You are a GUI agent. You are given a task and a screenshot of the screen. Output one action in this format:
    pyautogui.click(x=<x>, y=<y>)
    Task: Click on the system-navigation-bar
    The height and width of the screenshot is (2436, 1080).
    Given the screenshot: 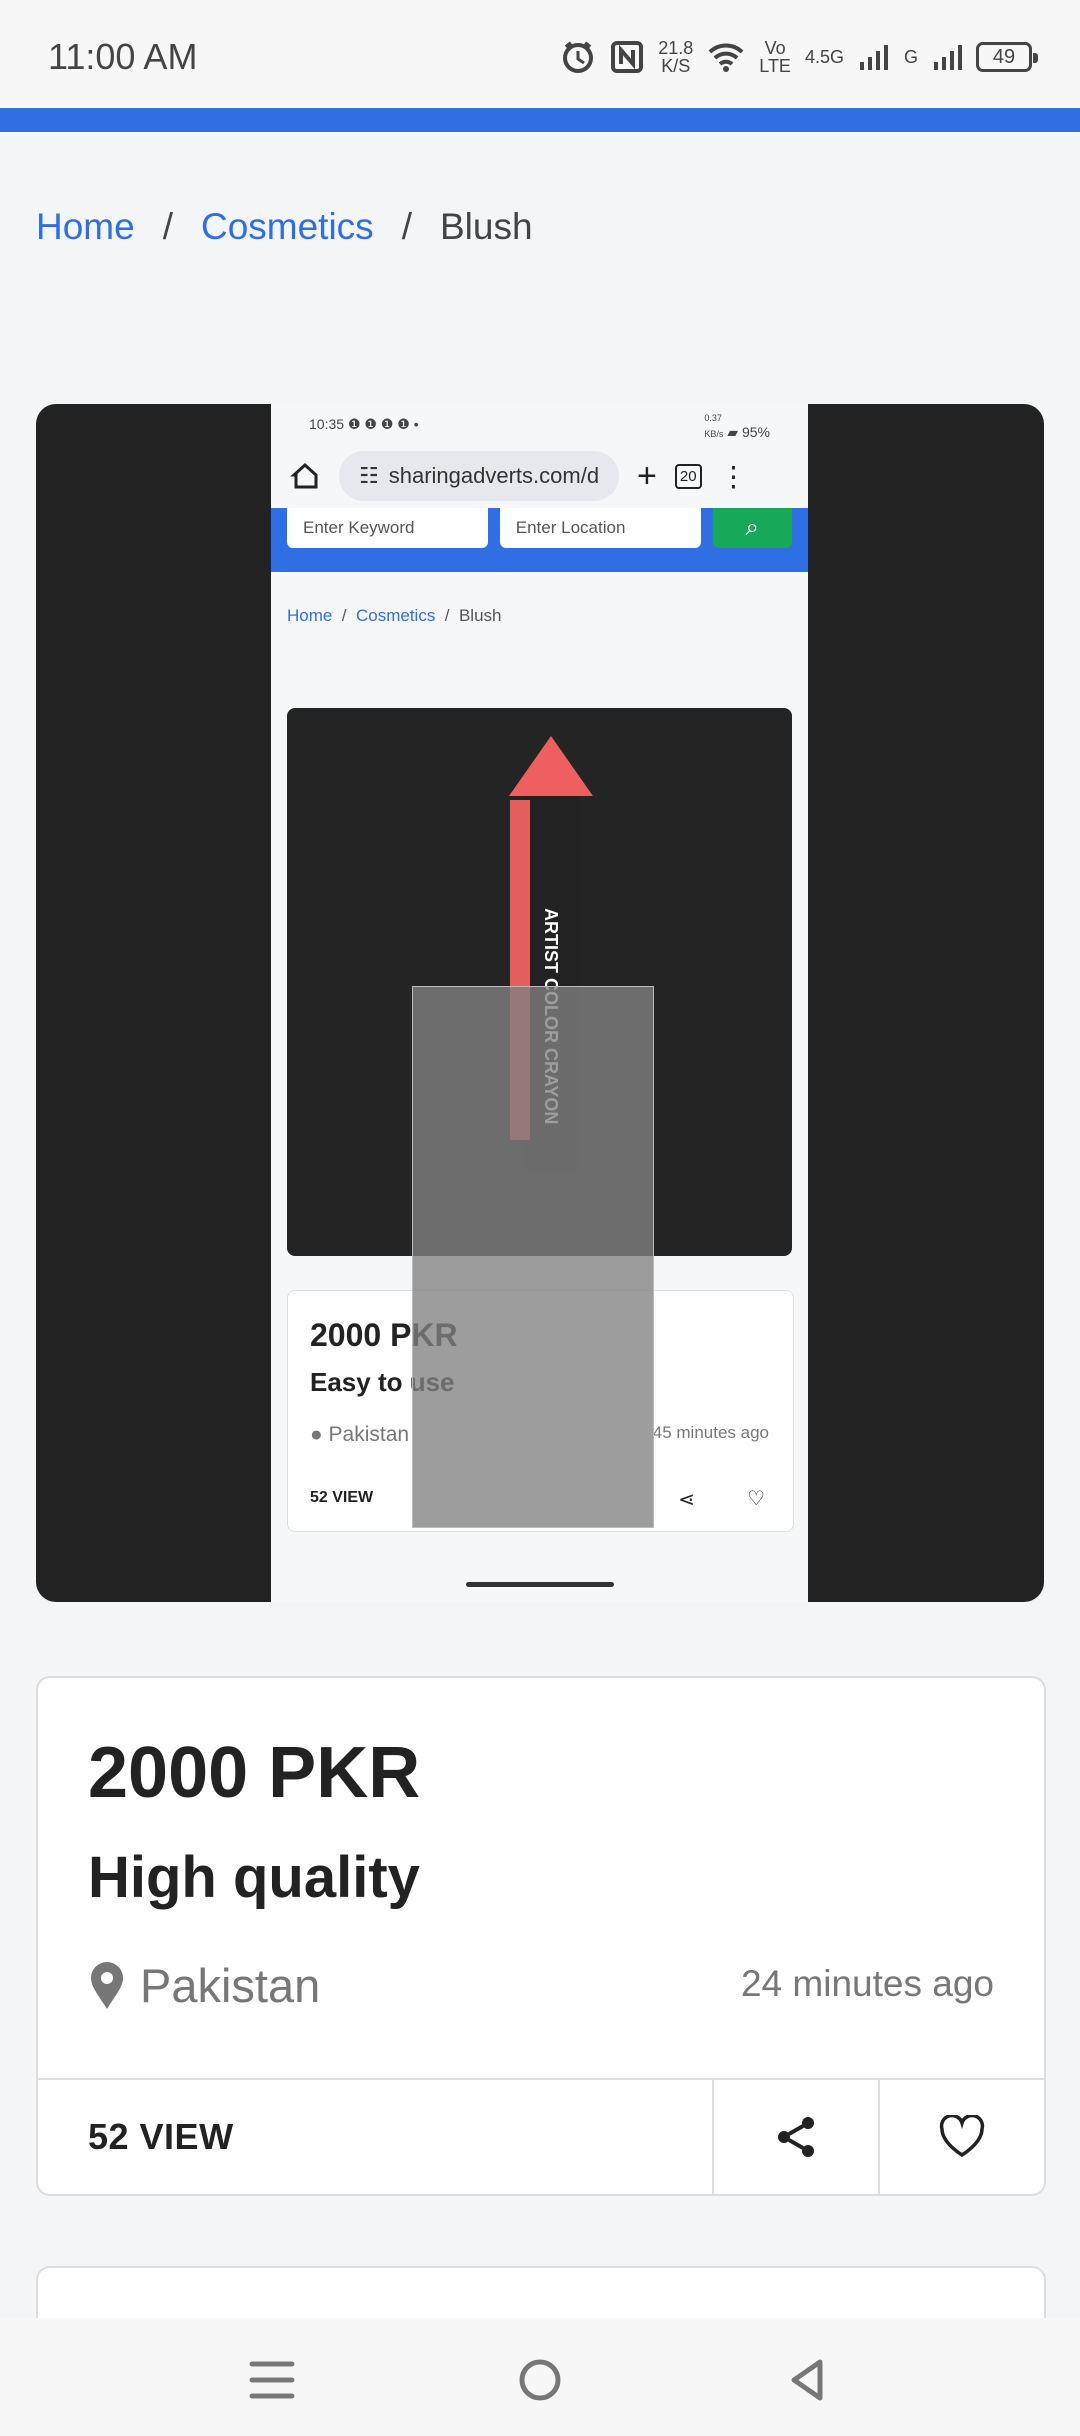 What is the action you would take?
    pyautogui.click(x=540, y=2377)
    